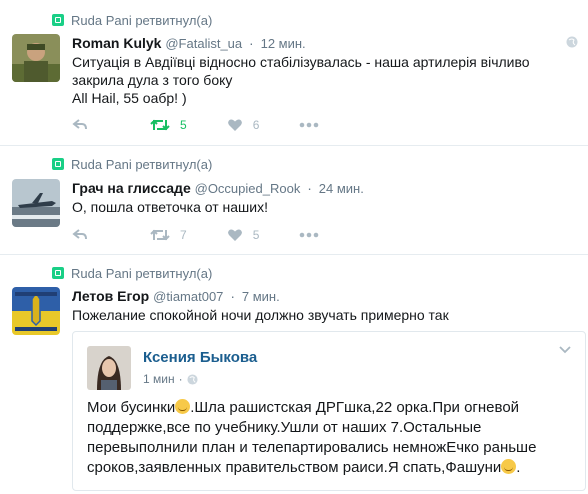  Describe the element at coordinates (183, 125) in the screenshot. I see `retweet-count: 5` at that location.